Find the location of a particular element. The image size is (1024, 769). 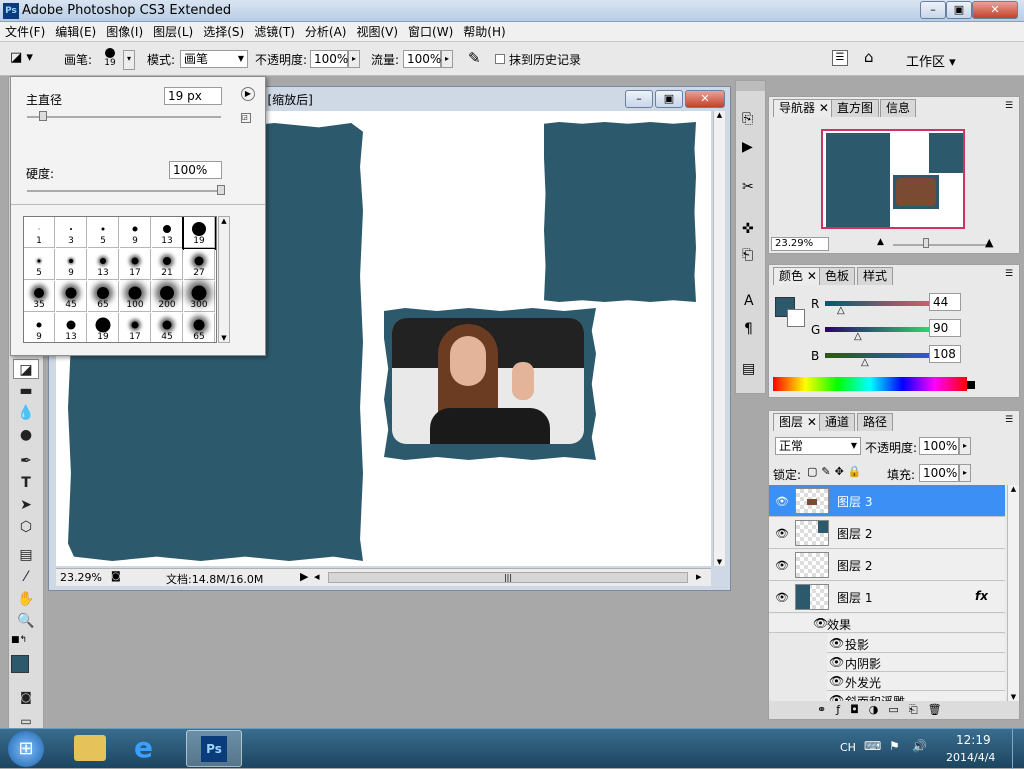

airbrush-icon: ✎ is located at coordinates (474, 58).